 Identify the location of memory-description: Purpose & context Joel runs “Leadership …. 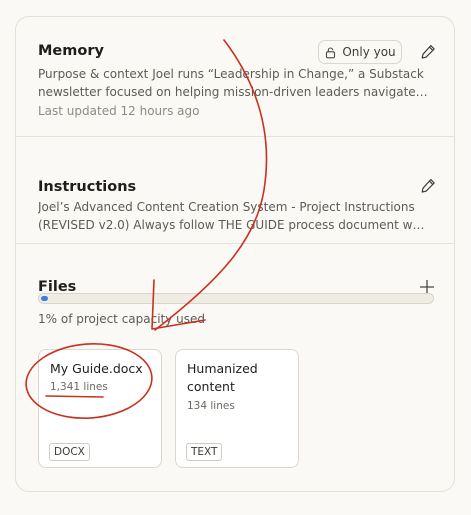
(234, 83).